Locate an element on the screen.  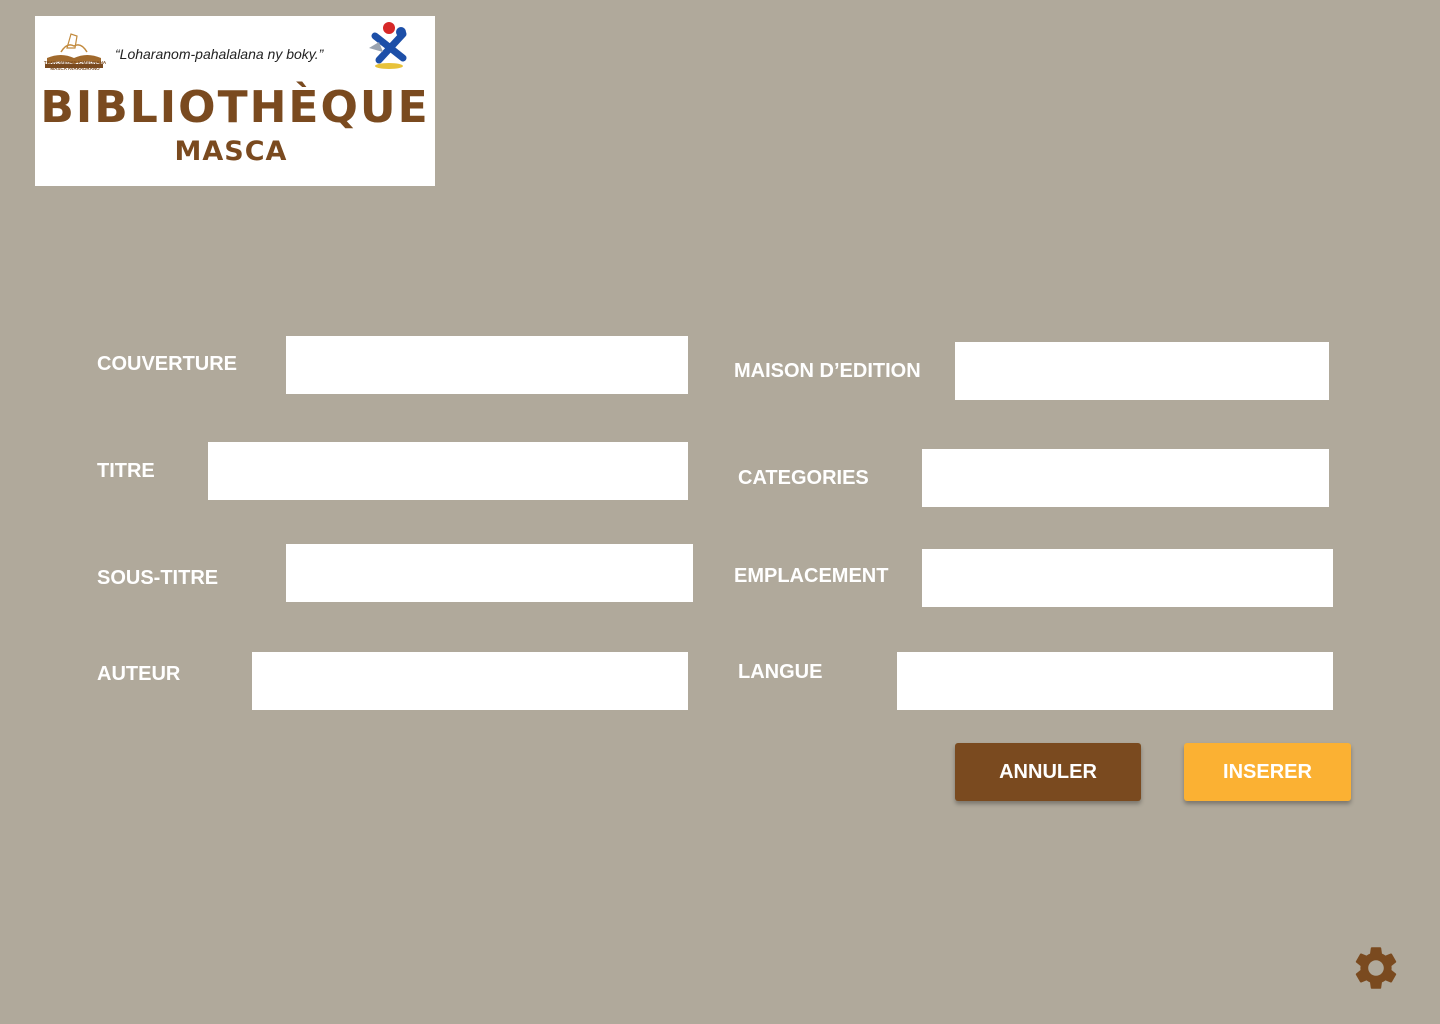
langue-input is located at coordinates (1115, 681).